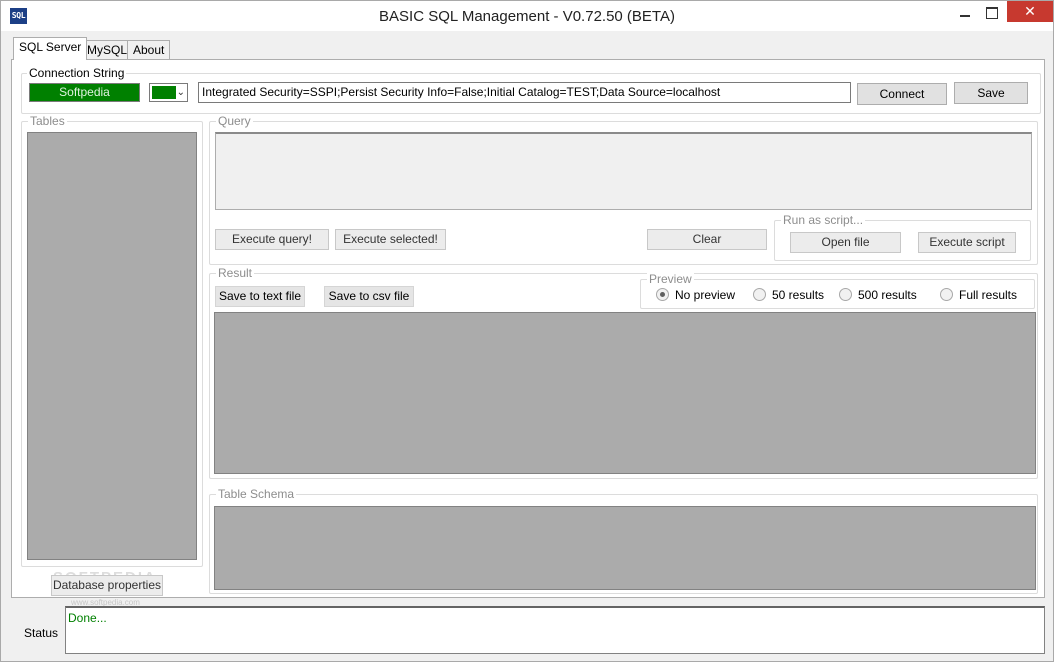 This screenshot has width=1054, height=662. Describe the element at coordinates (625, 548) in the screenshot. I see `schema-grid` at that location.